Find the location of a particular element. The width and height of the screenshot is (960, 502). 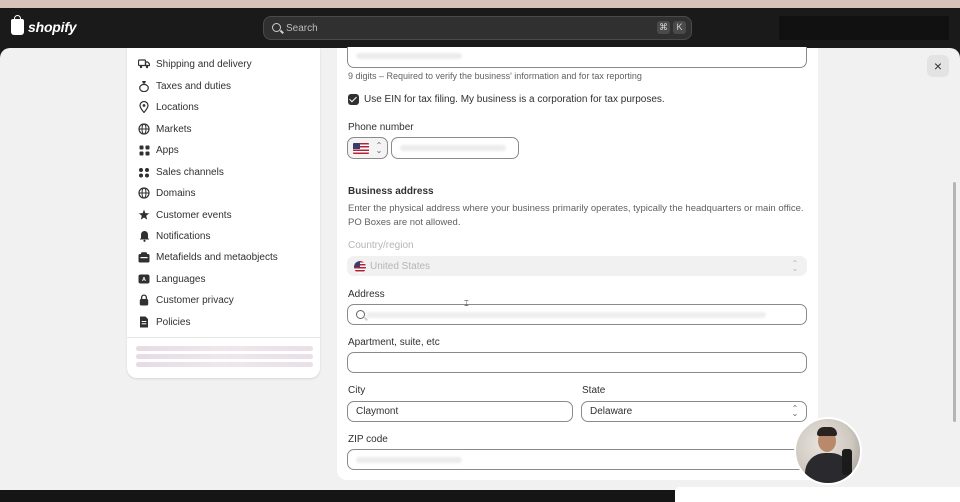

sidebar-divider is located at coordinates (223, 337).